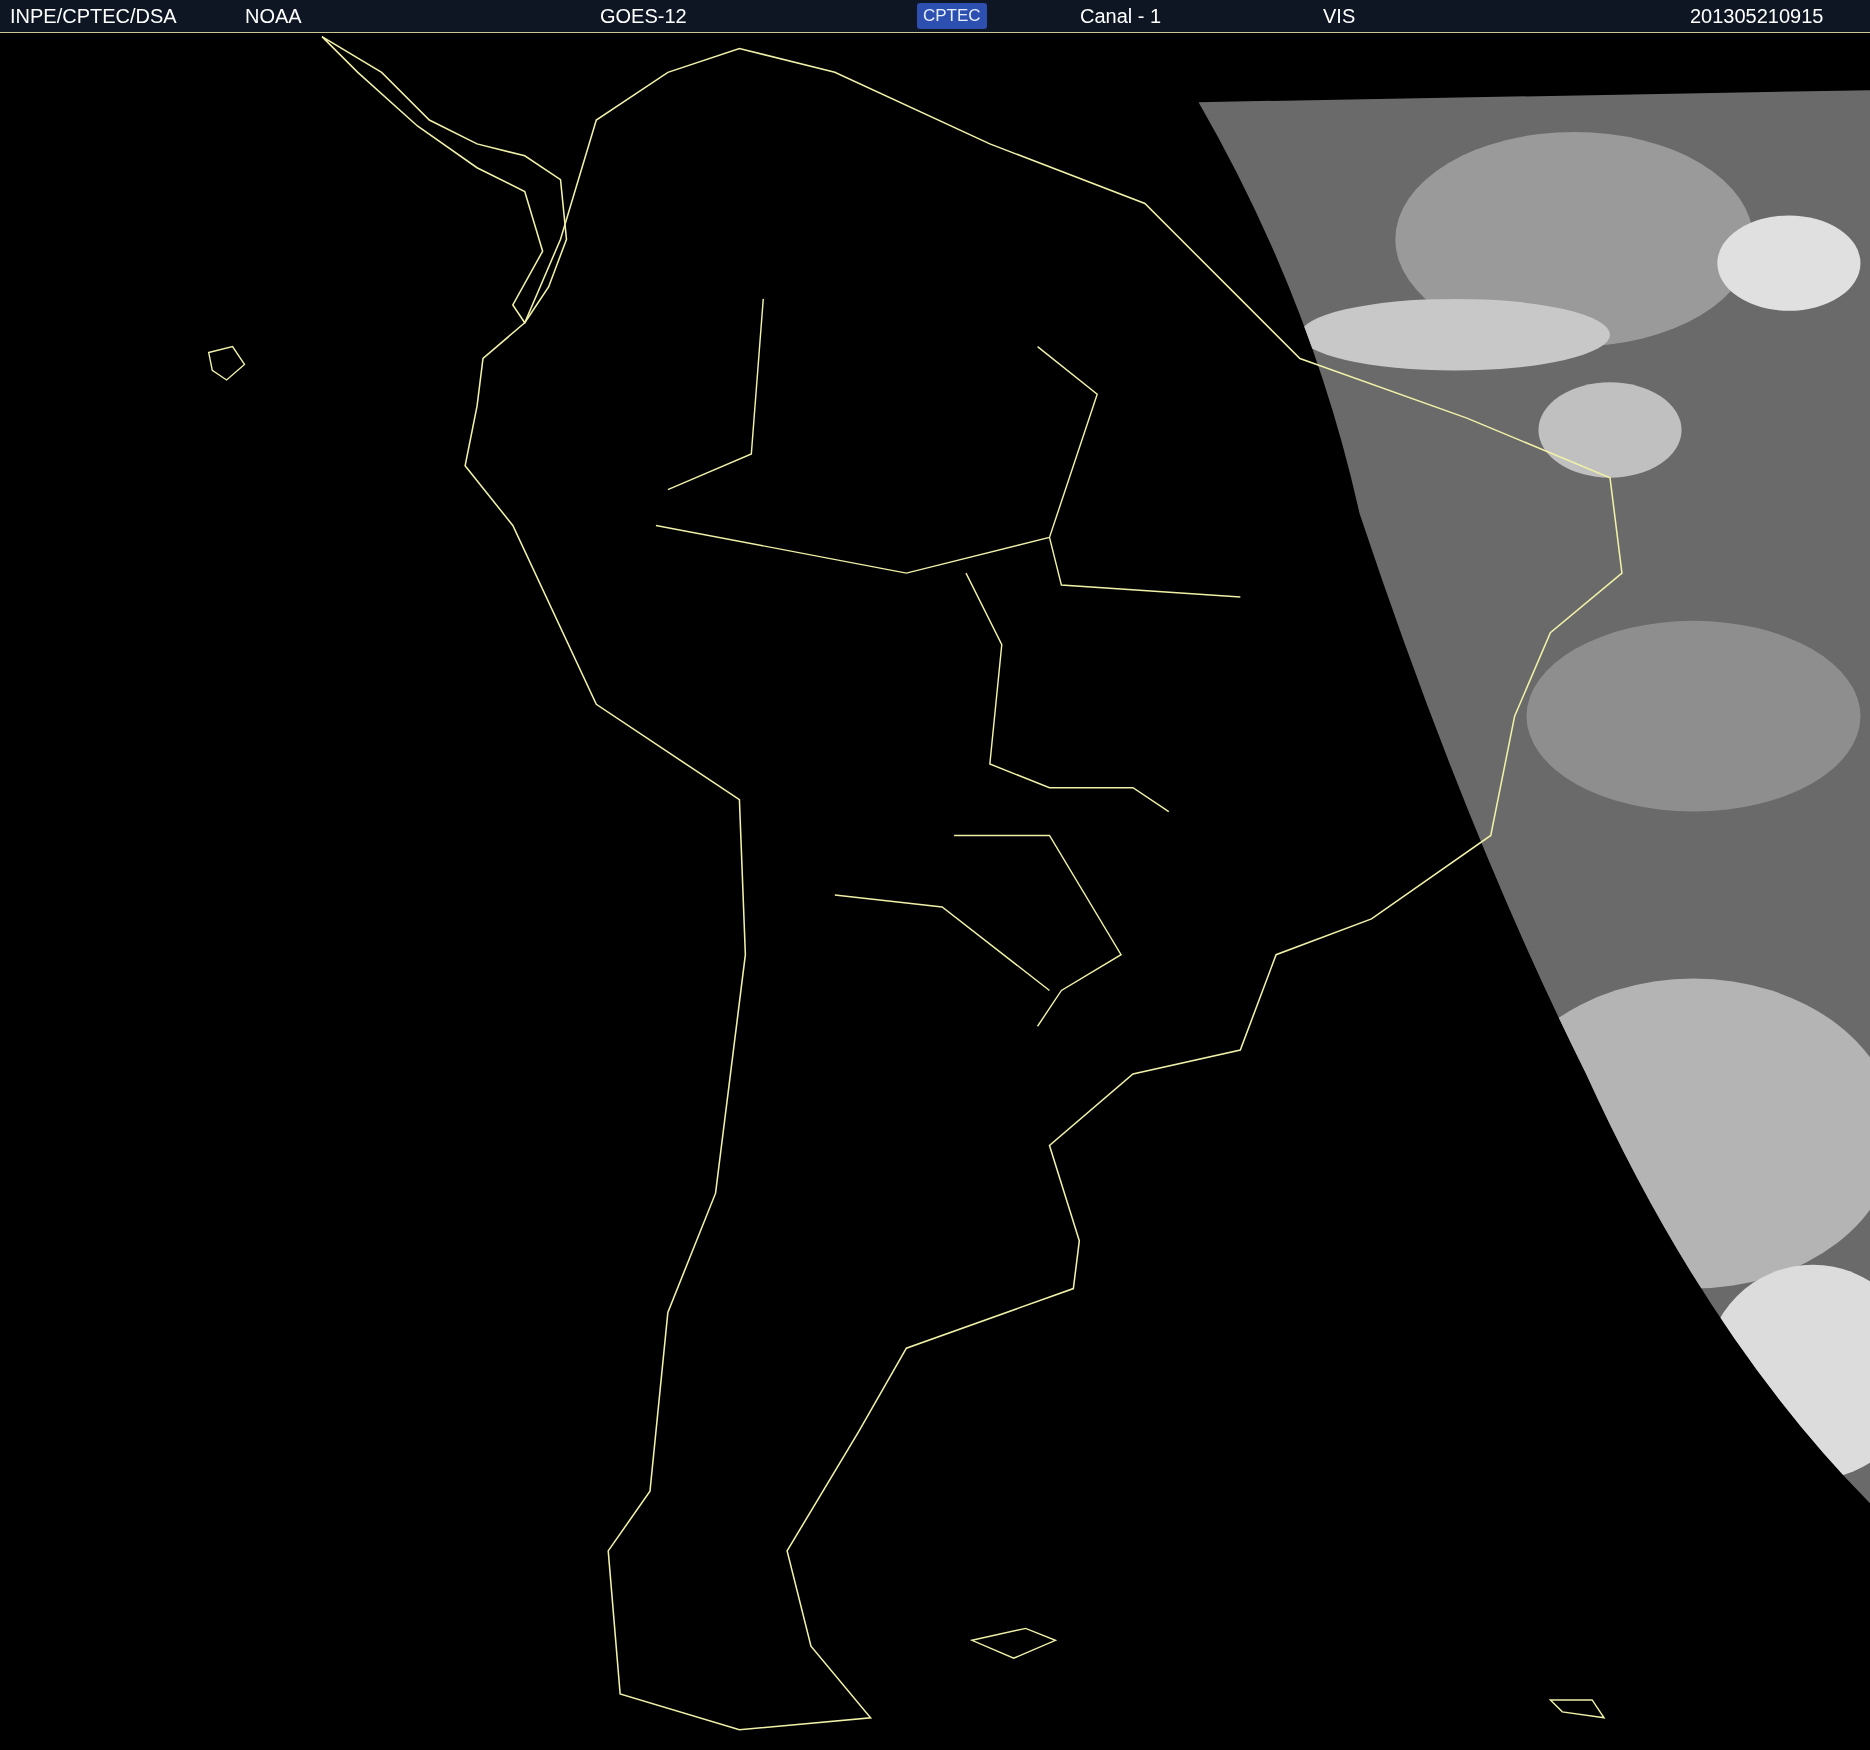 The width and height of the screenshot is (1870, 1750). What do you see at coordinates (643, 16) in the screenshot?
I see `header-label: GOES-12` at bounding box center [643, 16].